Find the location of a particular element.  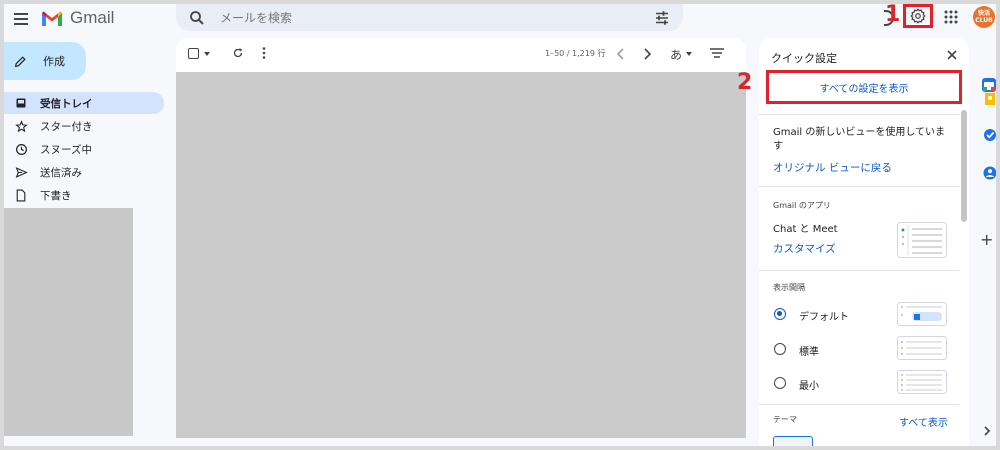

density-compact-preview is located at coordinates (922, 382).